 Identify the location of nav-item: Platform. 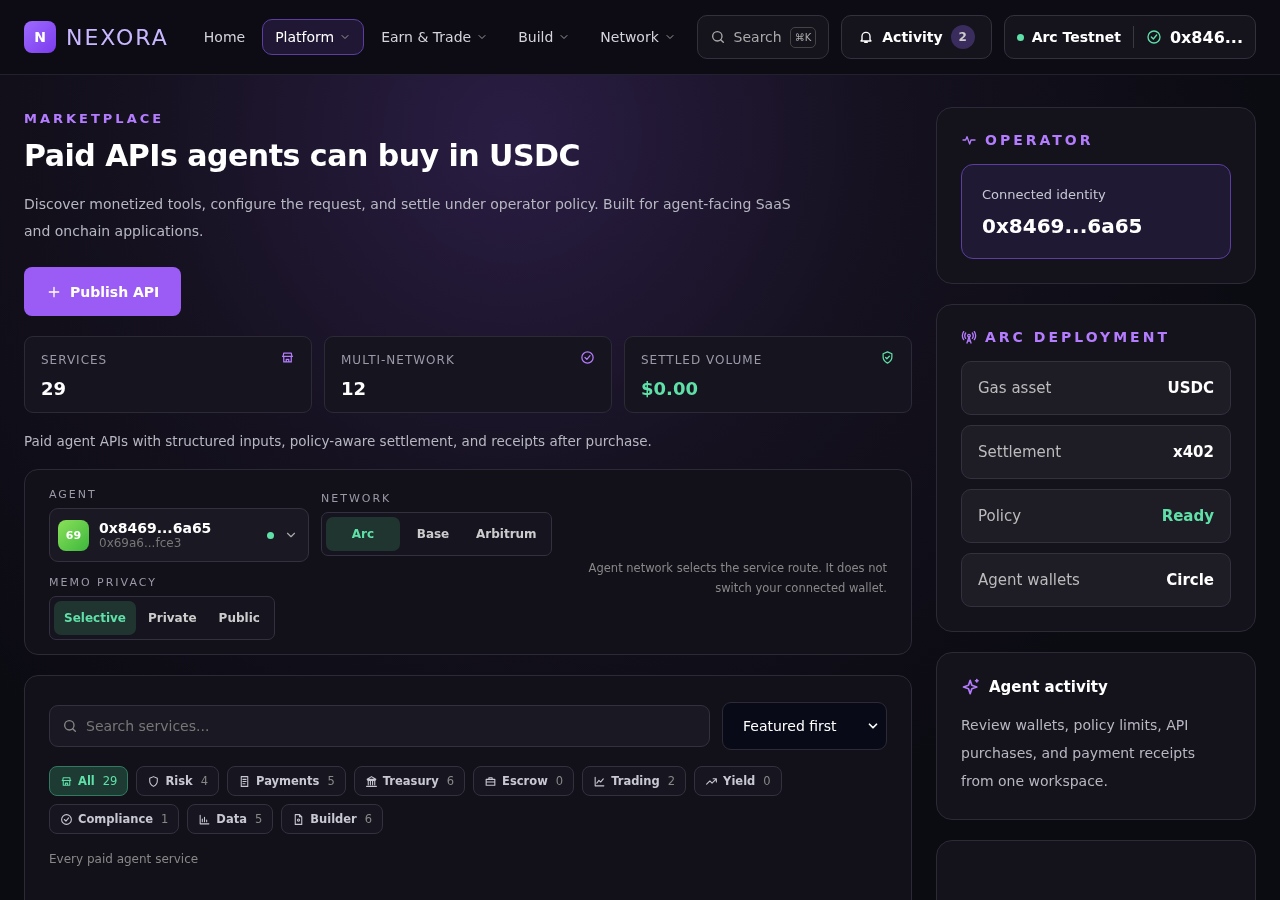
(313, 37).